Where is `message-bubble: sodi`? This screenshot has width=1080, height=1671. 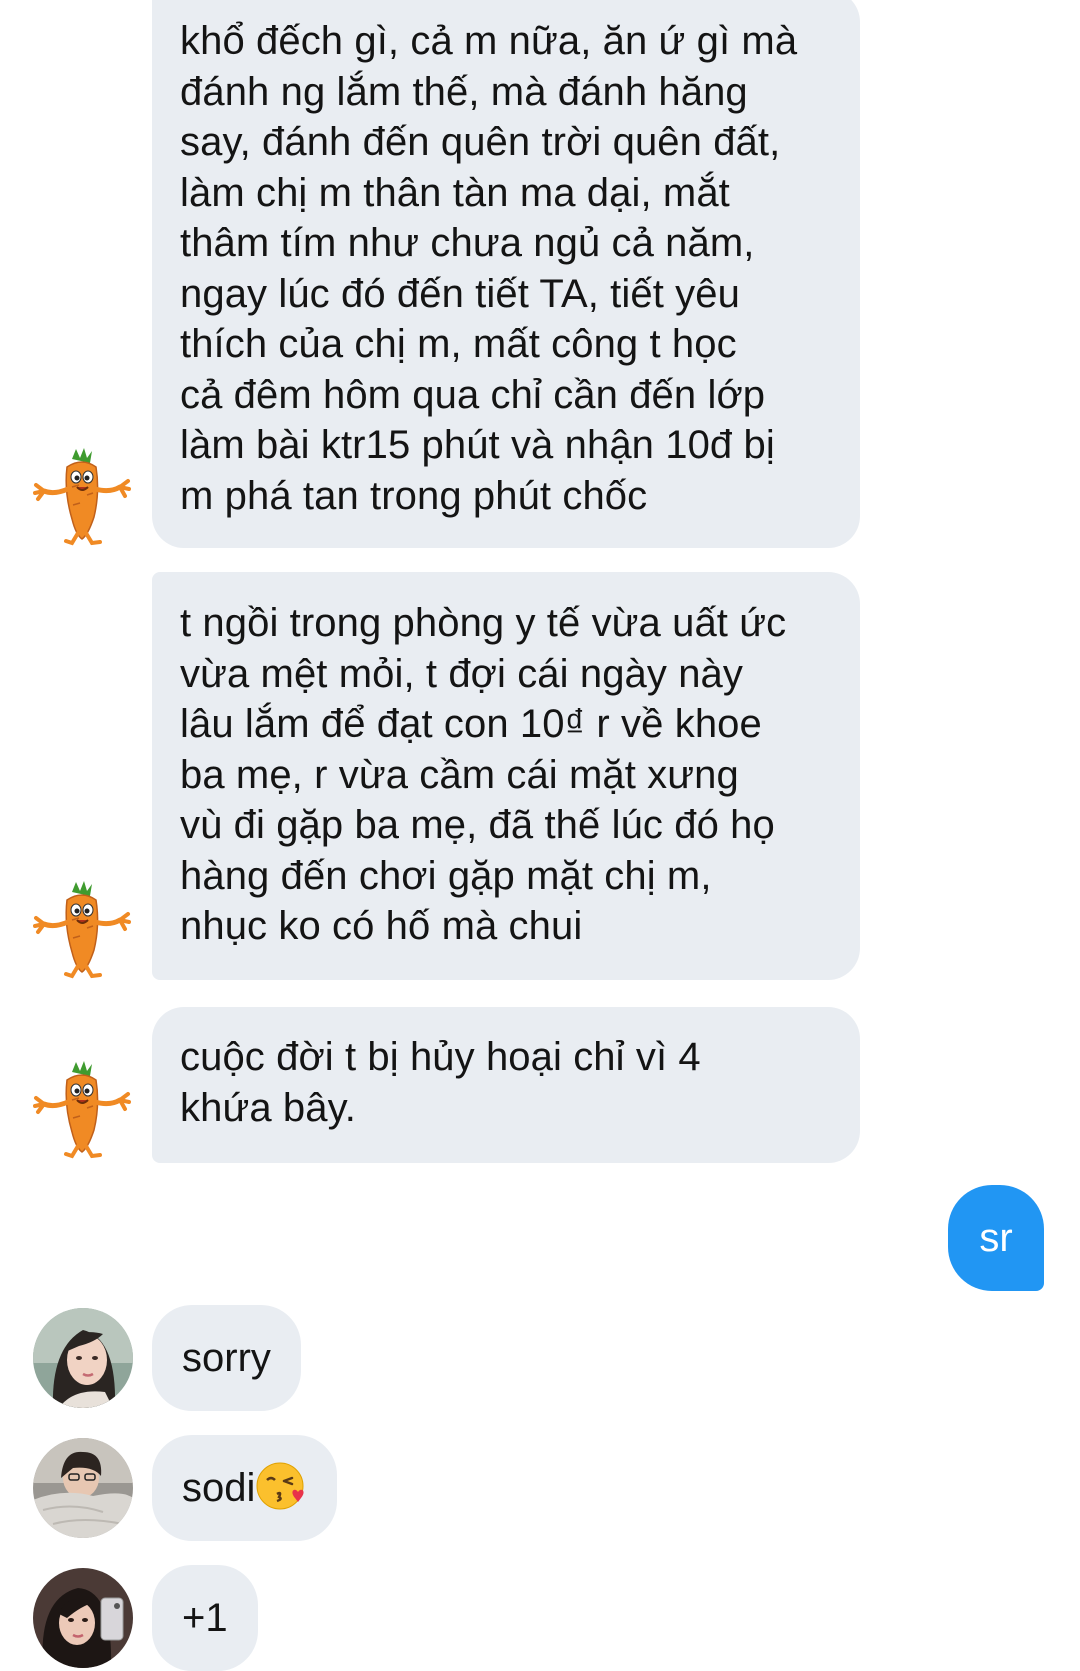
message-bubble: sodi is located at coordinates (245, 1488).